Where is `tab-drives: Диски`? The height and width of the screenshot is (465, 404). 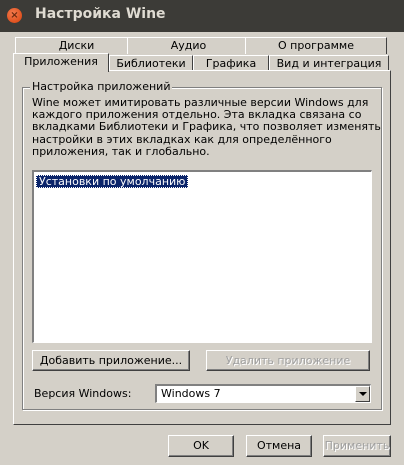
tab-drives: Диски is located at coordinates (76, 45).